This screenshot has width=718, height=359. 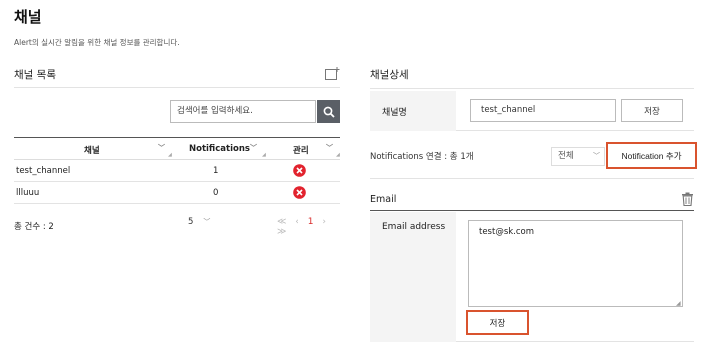 What do you see at coordinates (652, 110) in the screenshot?
I see `save-name-button: 저장` at bounding box center [652, 110].